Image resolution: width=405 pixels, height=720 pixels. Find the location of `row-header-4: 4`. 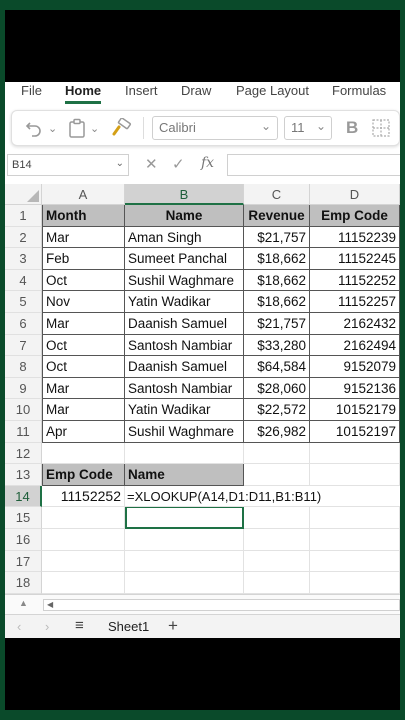

row-header-4: 4 is located at coordinates (23, 280).